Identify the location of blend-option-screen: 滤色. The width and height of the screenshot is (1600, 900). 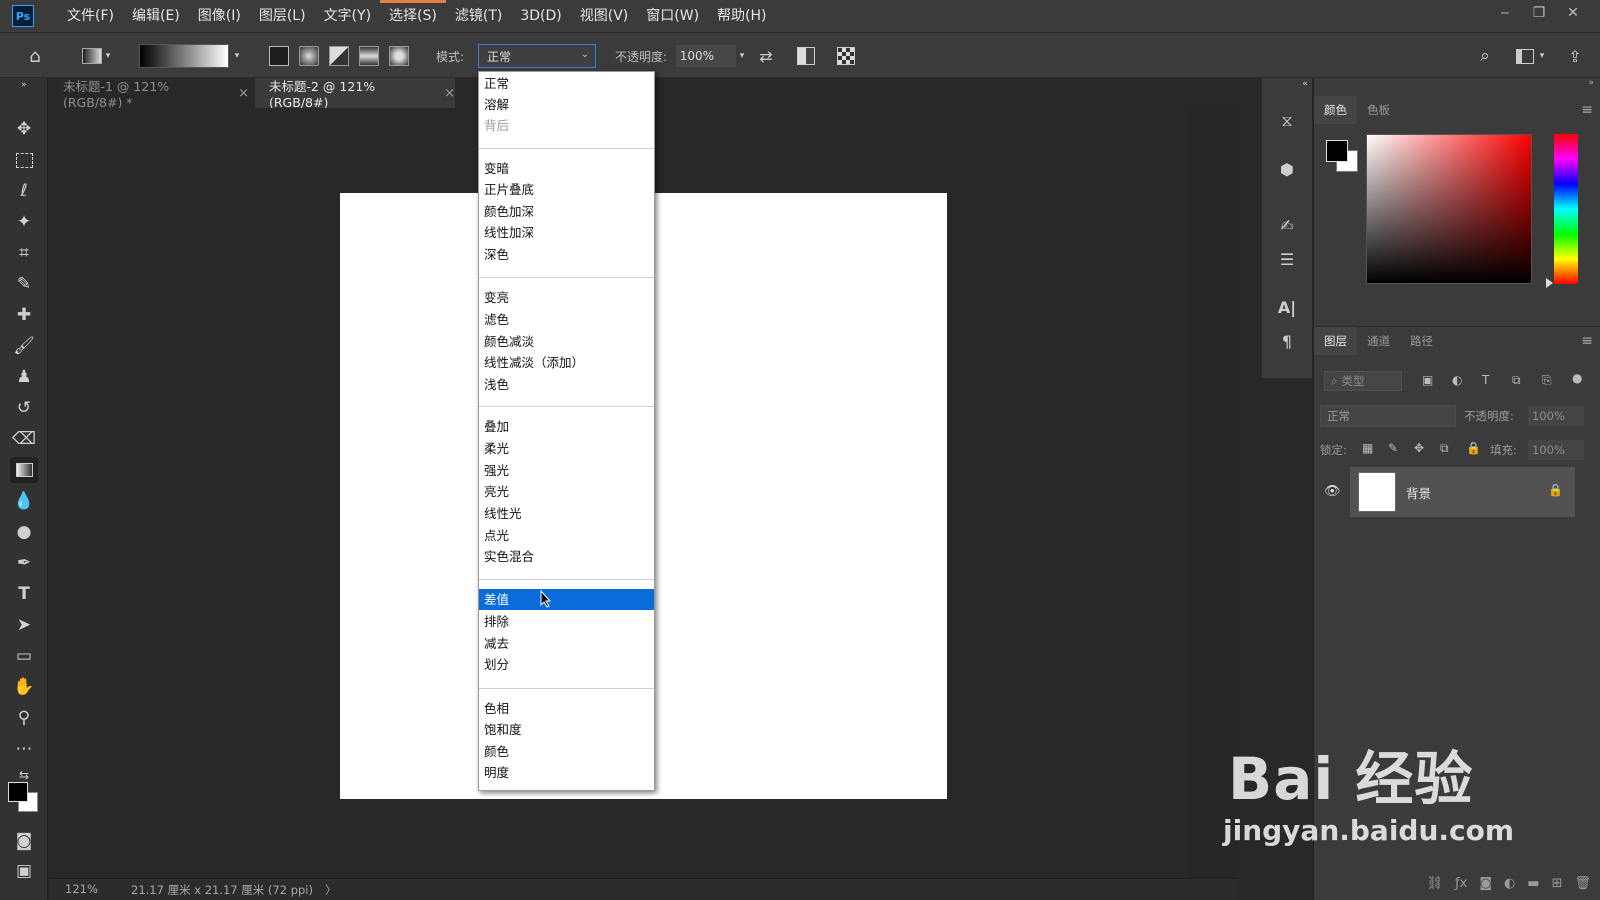
(566, 319).